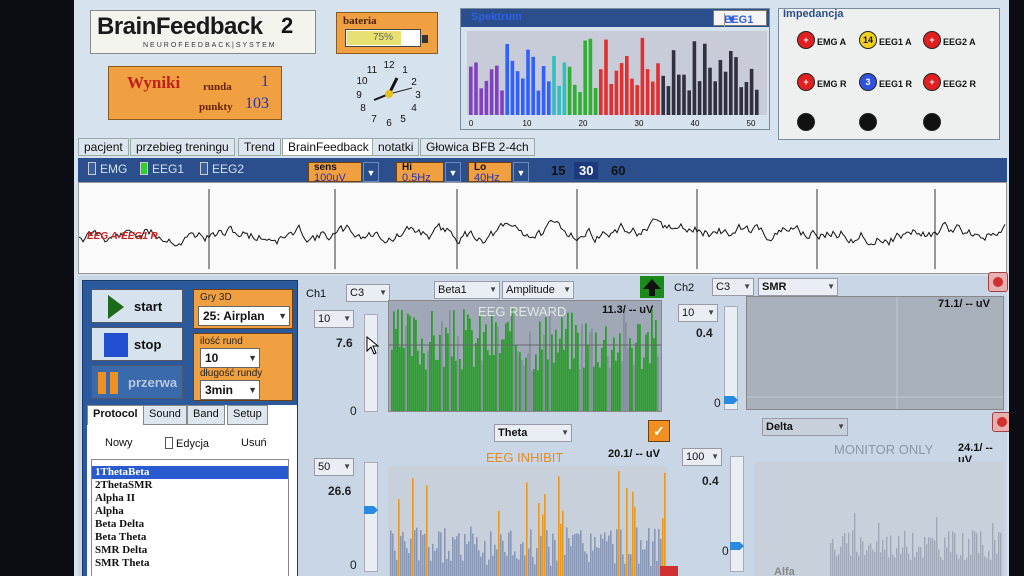 The width and height of the screenshot is (1024, 576). Describe the element at coordinates (190, 524) in the screenshot. I see `list-item: Beta Delta` at that location.